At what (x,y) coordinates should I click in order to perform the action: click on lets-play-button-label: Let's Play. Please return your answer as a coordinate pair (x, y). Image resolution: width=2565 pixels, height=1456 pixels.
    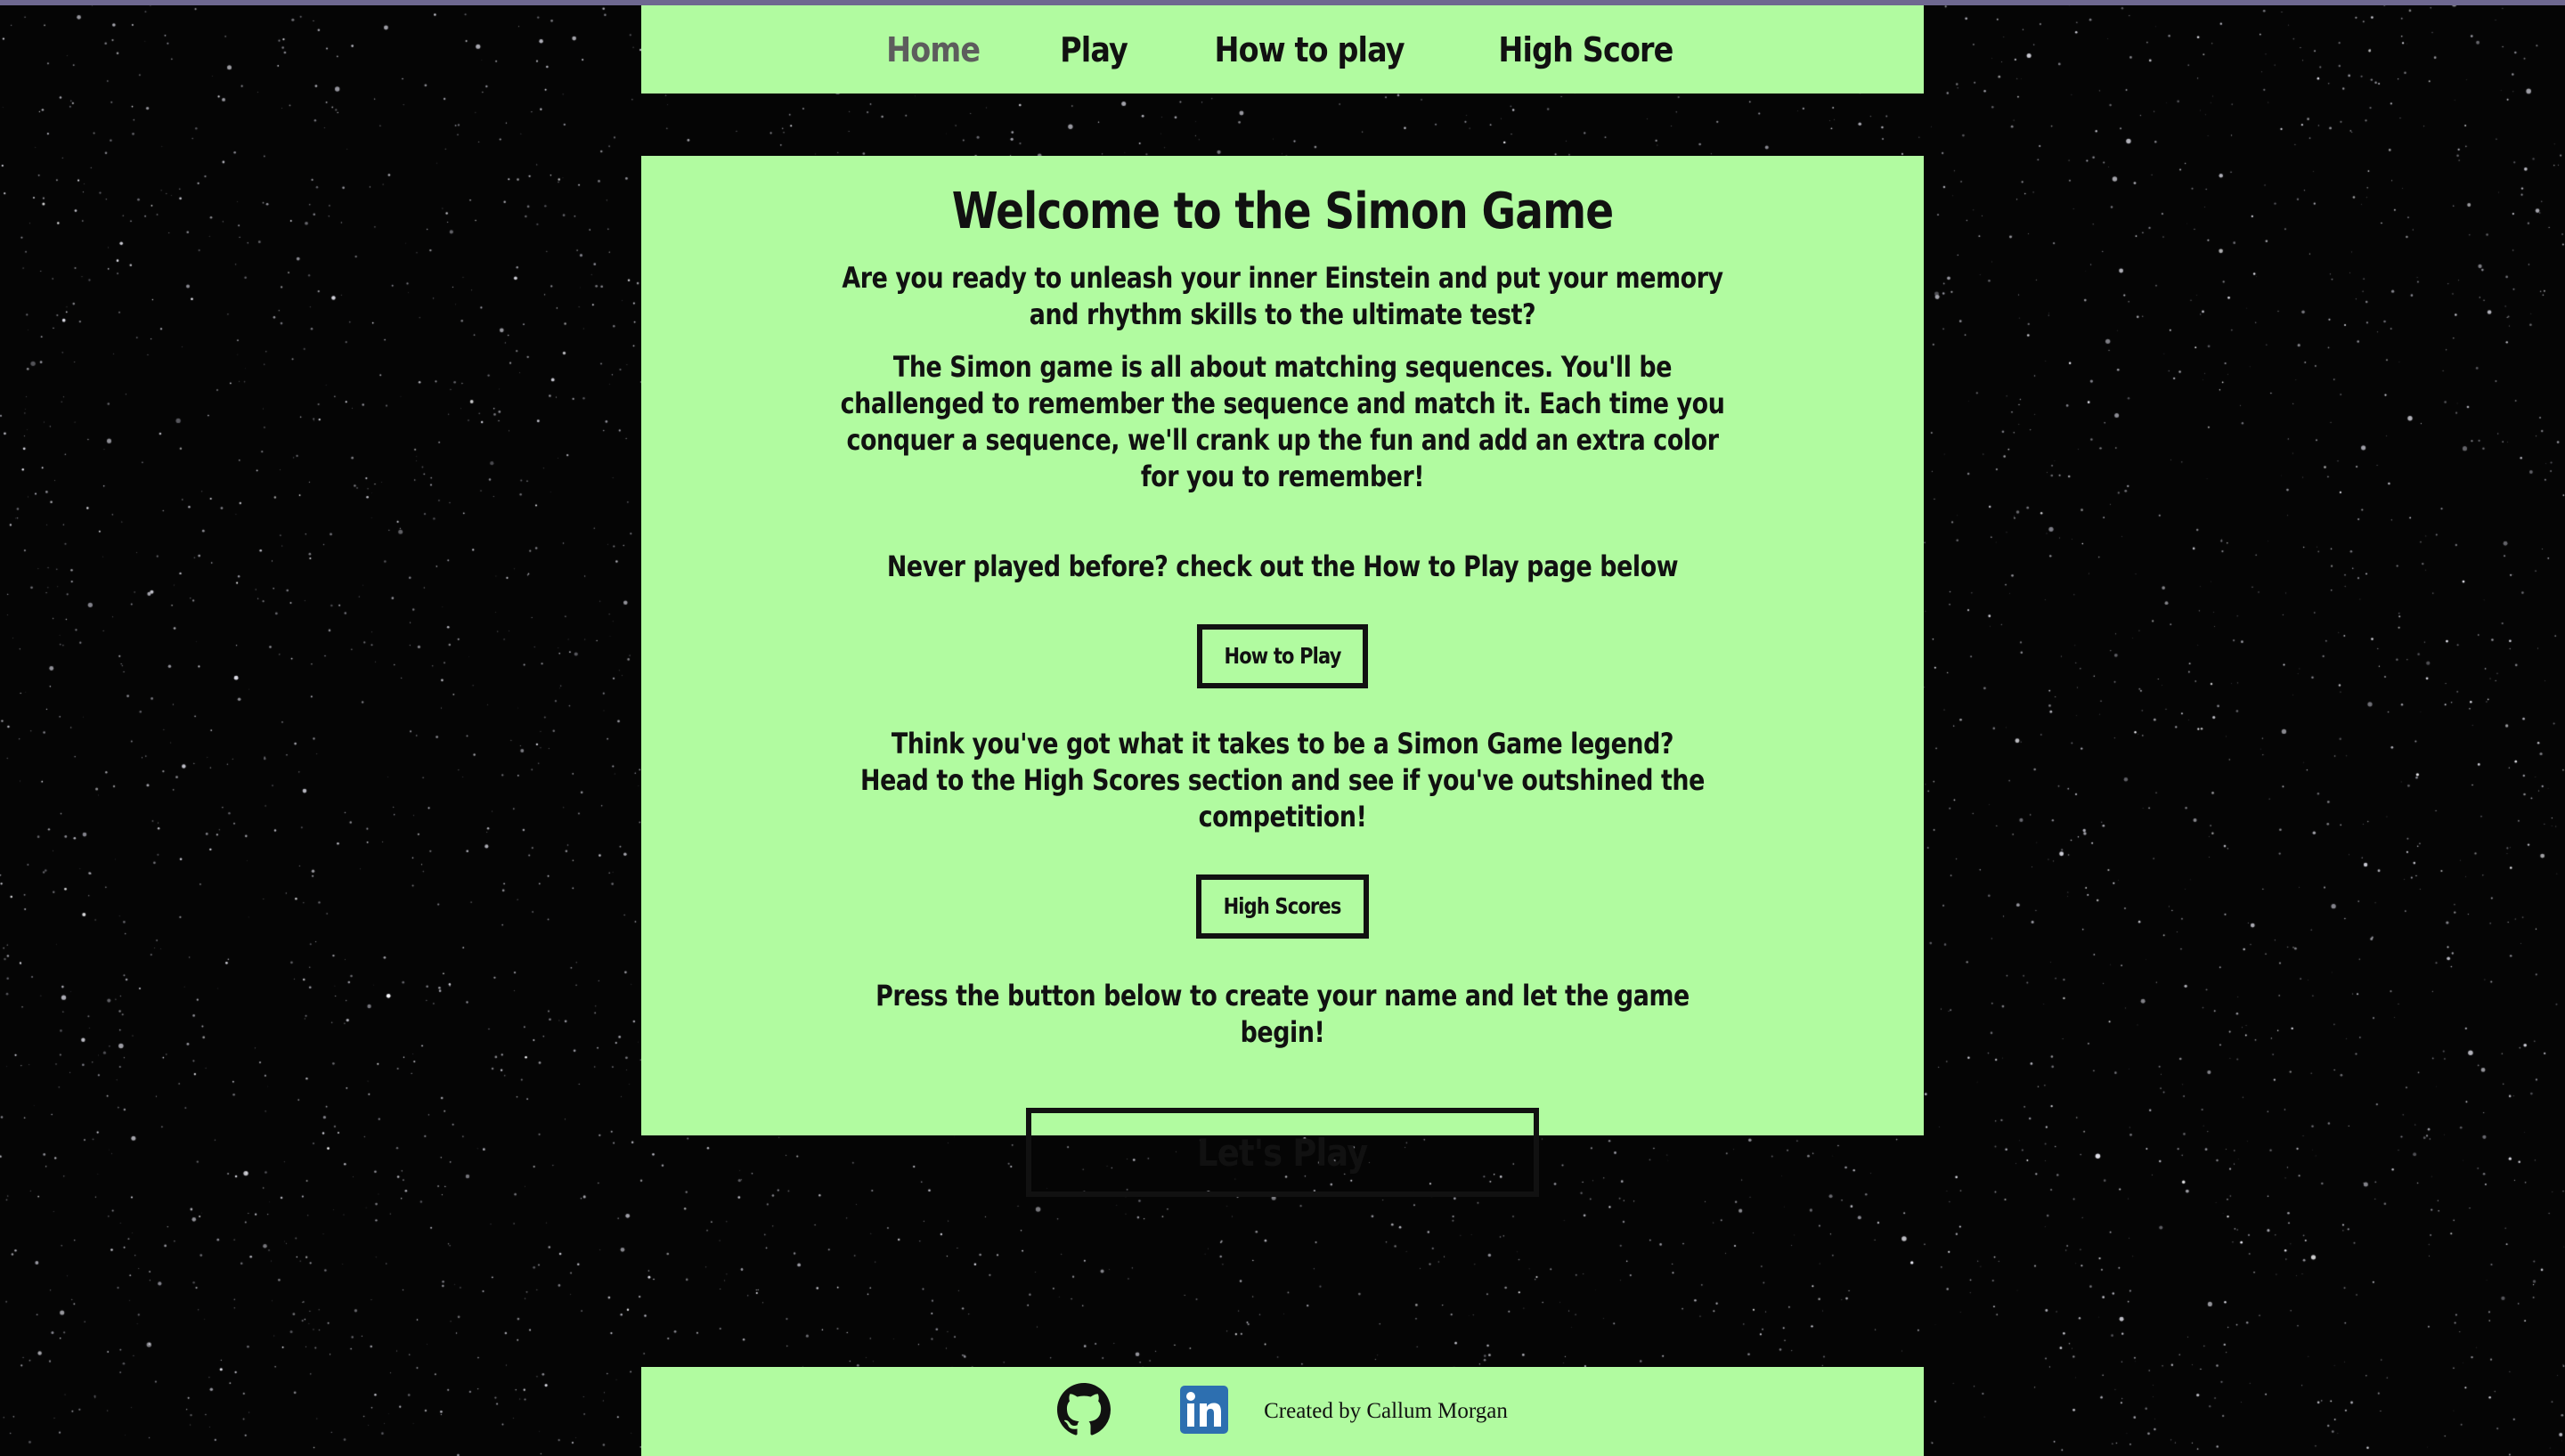
    Looking at the image, I should click on (1282, 1153).